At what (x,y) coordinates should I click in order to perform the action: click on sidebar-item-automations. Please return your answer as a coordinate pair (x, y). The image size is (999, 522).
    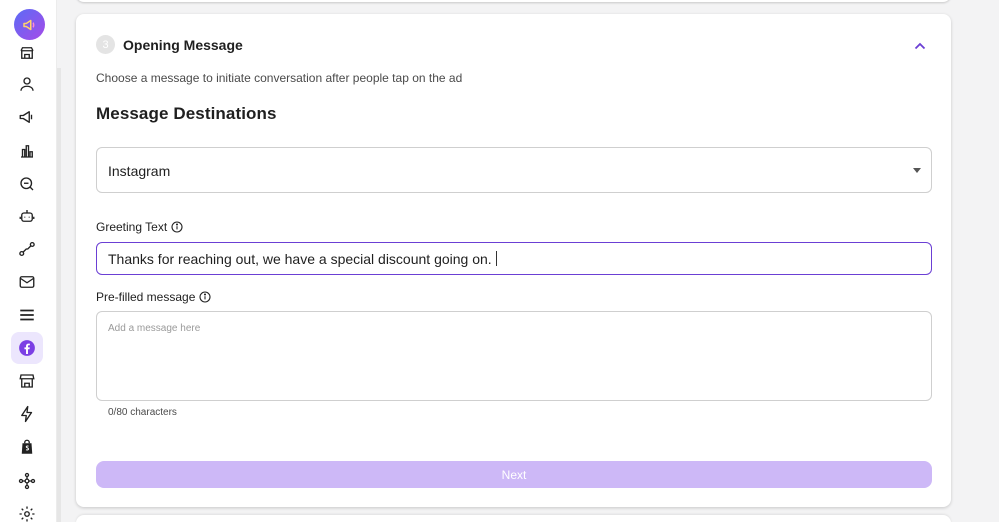
    Looking at the image, I should click on (27, 414).